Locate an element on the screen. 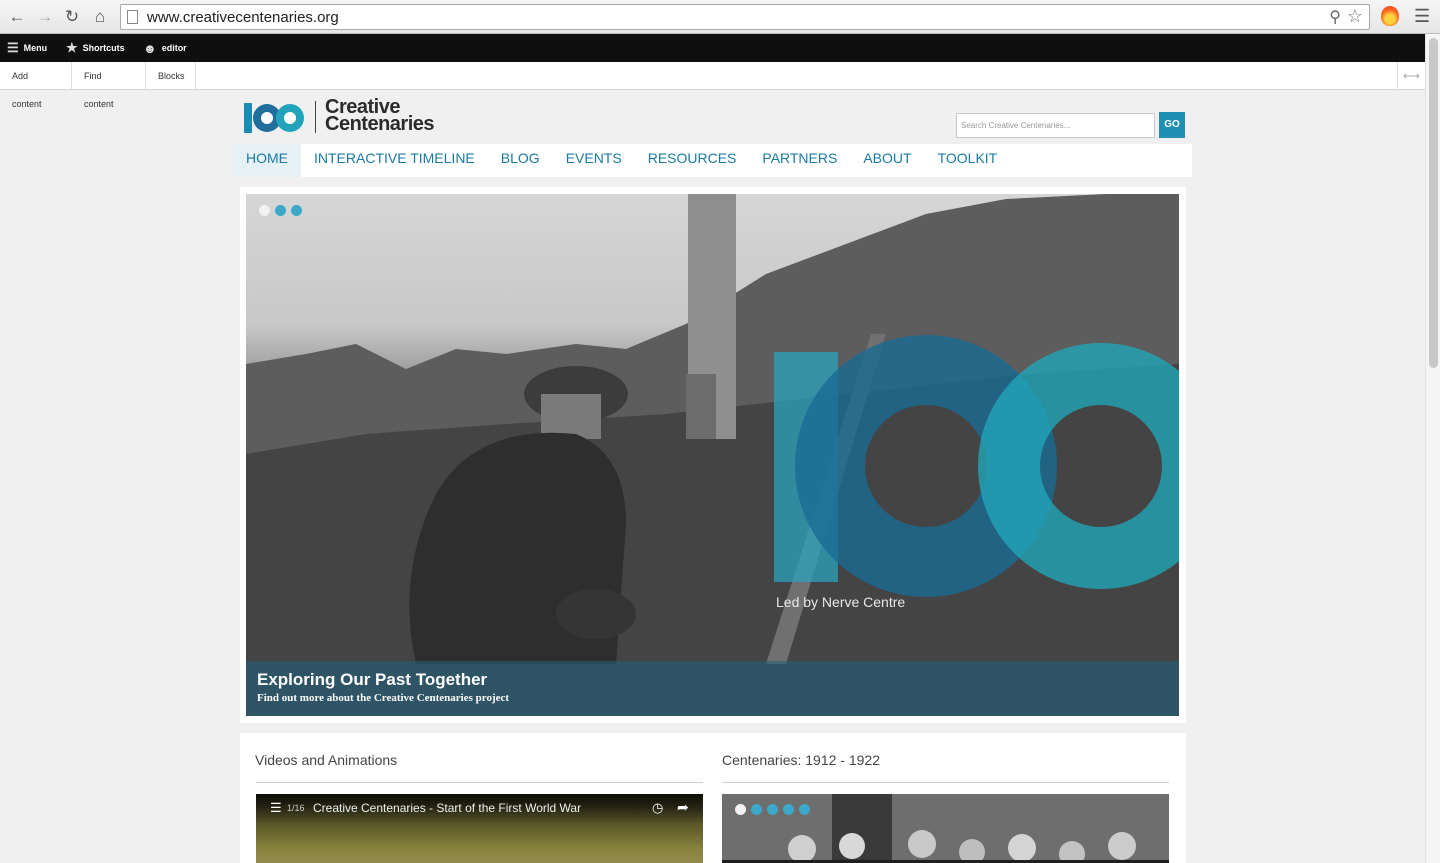  nav-partners: PARTNERS is located at coordinates (799, 160).